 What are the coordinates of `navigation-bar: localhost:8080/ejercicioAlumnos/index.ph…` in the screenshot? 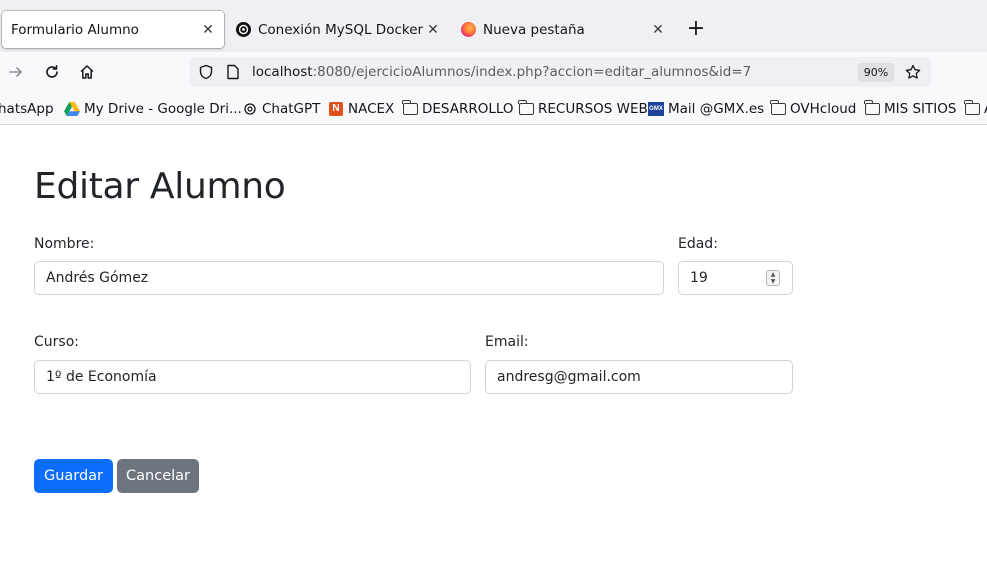 It's located at (493, 72).